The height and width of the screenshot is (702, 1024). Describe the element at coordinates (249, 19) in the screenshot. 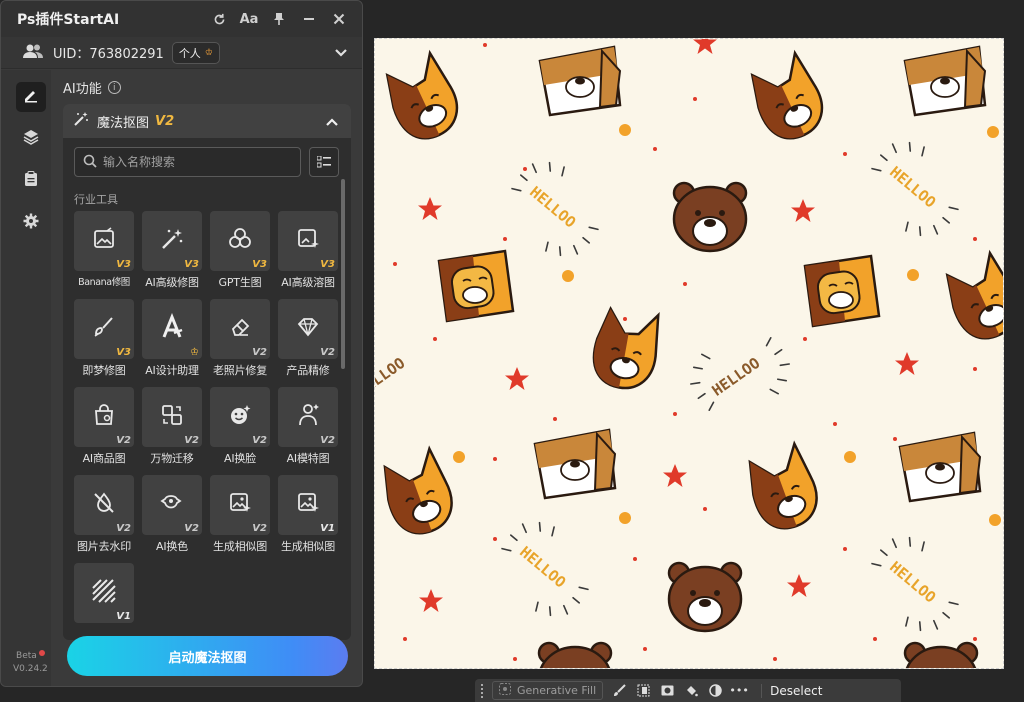

I see `font-size-button: Aa` at that location.